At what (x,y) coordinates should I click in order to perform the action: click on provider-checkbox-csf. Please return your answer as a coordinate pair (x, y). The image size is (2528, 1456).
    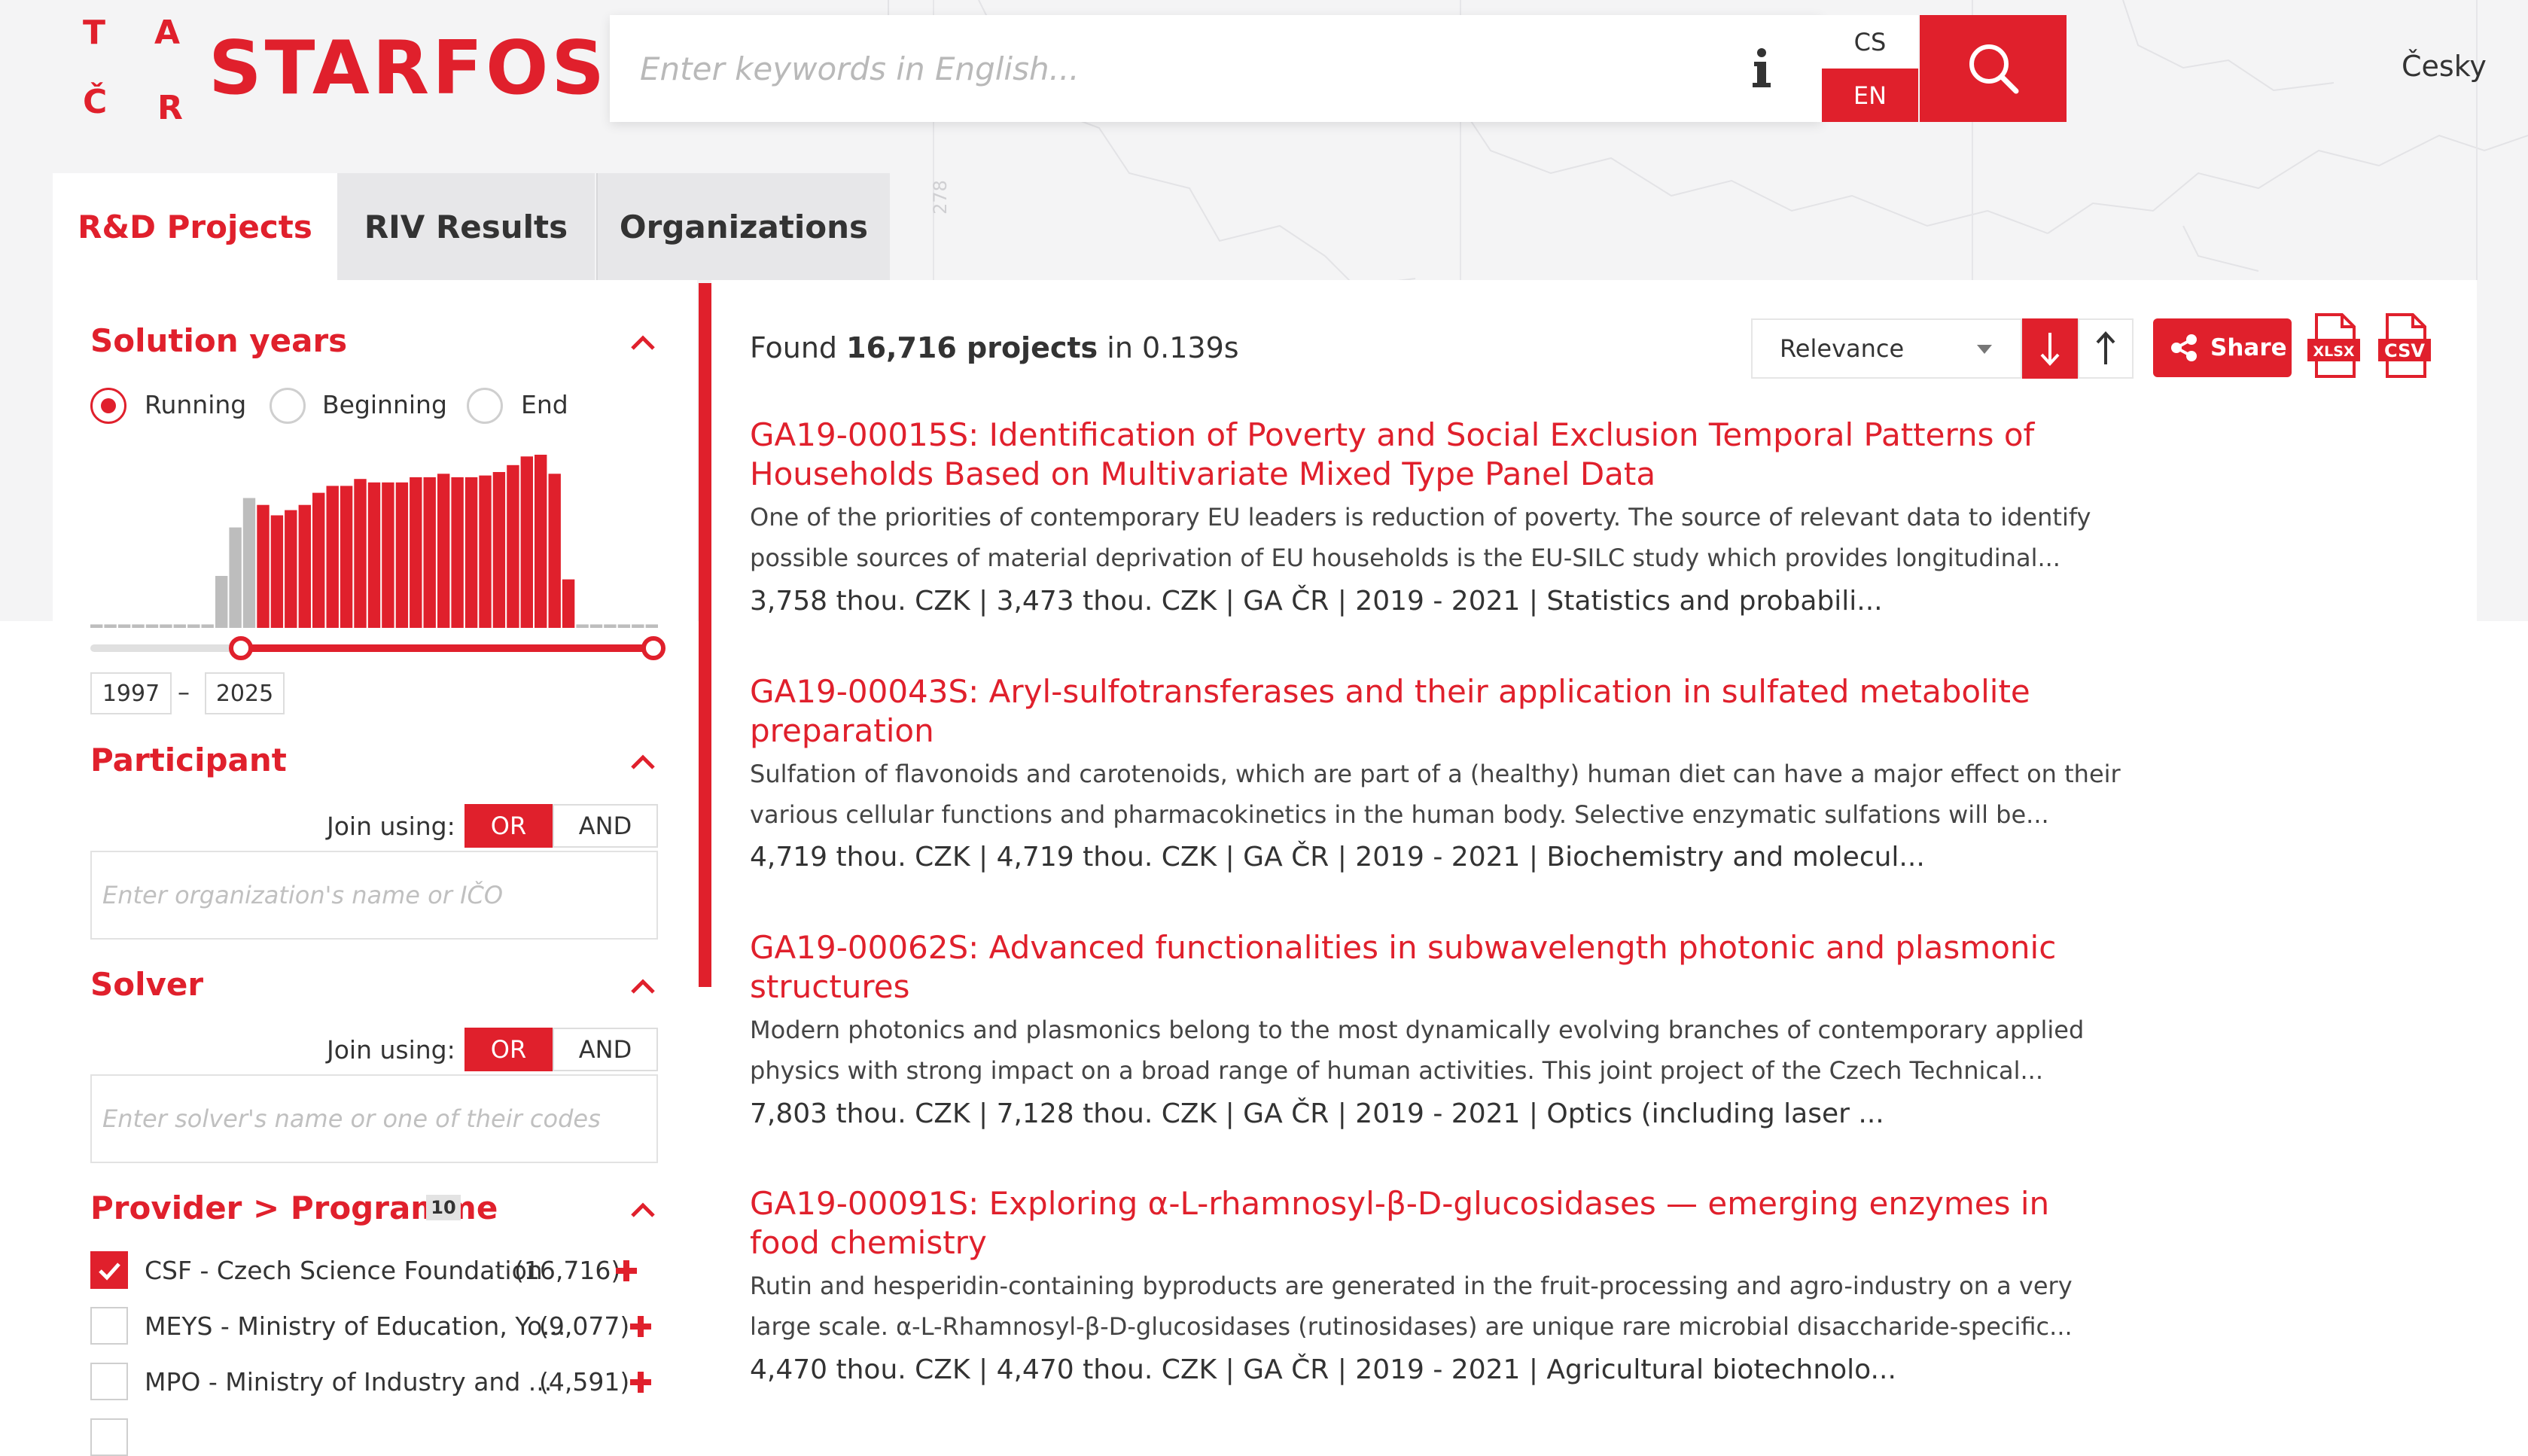
    Looking at the image, I should click on (109, 1270).